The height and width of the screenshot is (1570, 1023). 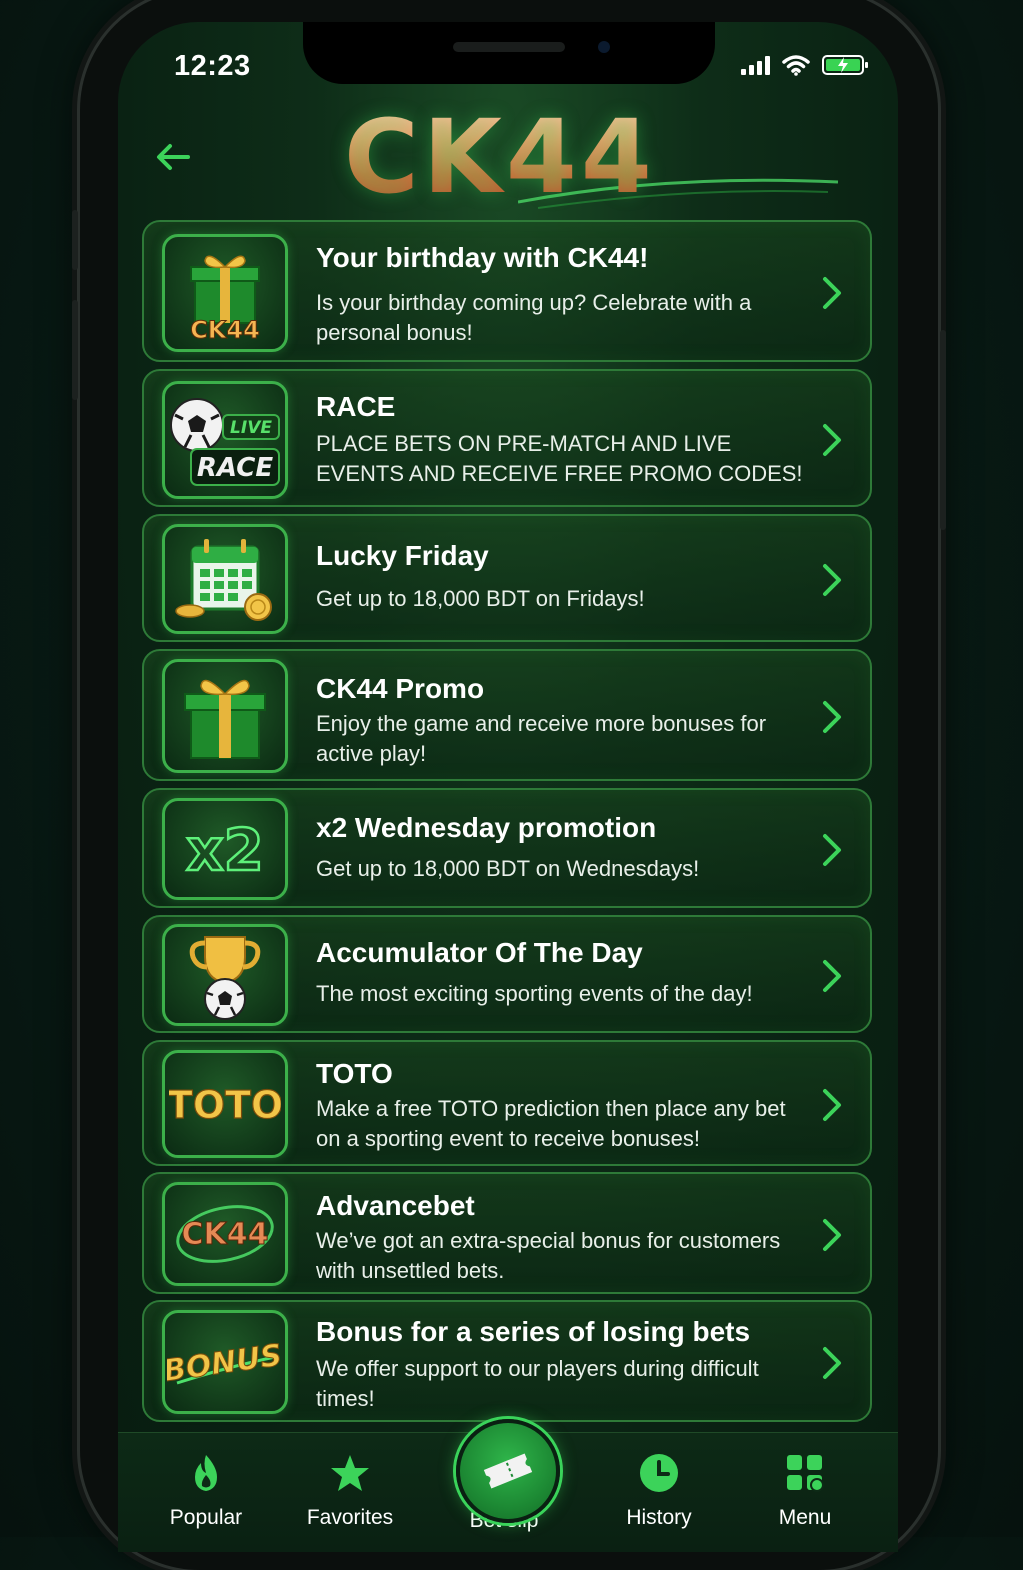 What do you see at coordinates (479, 952) in the screenshot?
I see `promo-title: Accumulator Of The Day` at bounding box center [479, 952].